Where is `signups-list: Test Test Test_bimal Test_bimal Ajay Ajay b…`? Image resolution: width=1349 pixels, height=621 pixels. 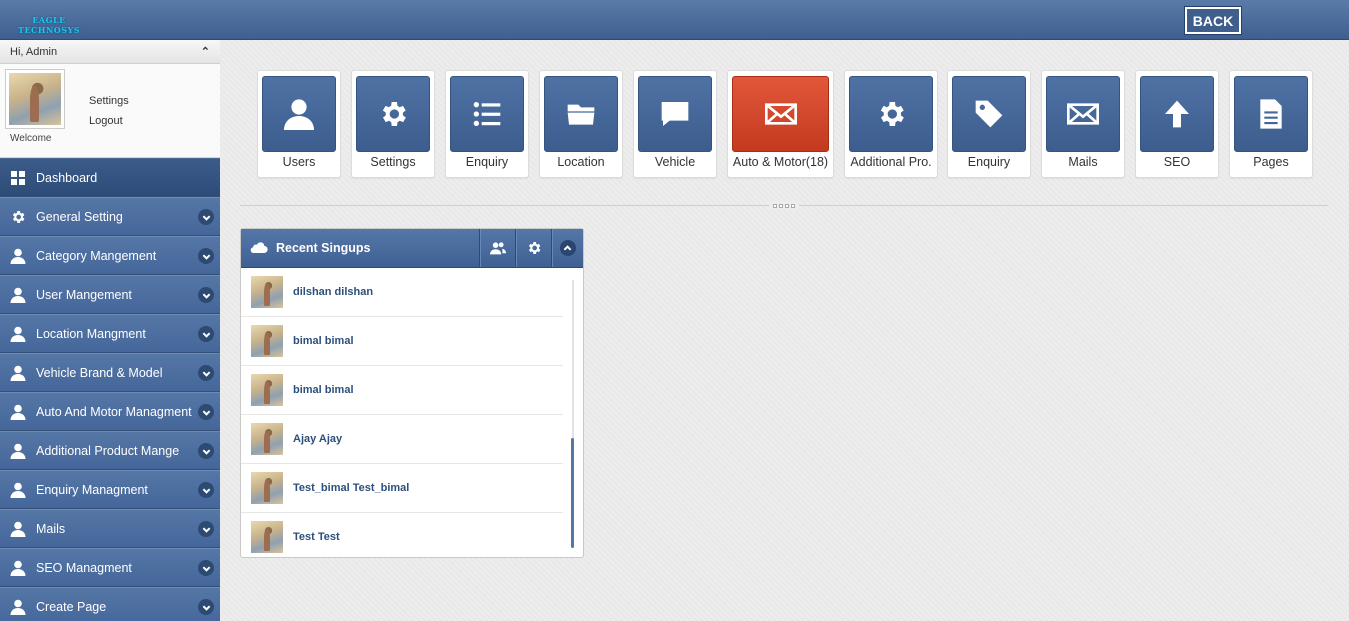 signups-list: Test Test Test_bimal Test_bimal Ajay Ajay b… is located at coordinates (412, 412).